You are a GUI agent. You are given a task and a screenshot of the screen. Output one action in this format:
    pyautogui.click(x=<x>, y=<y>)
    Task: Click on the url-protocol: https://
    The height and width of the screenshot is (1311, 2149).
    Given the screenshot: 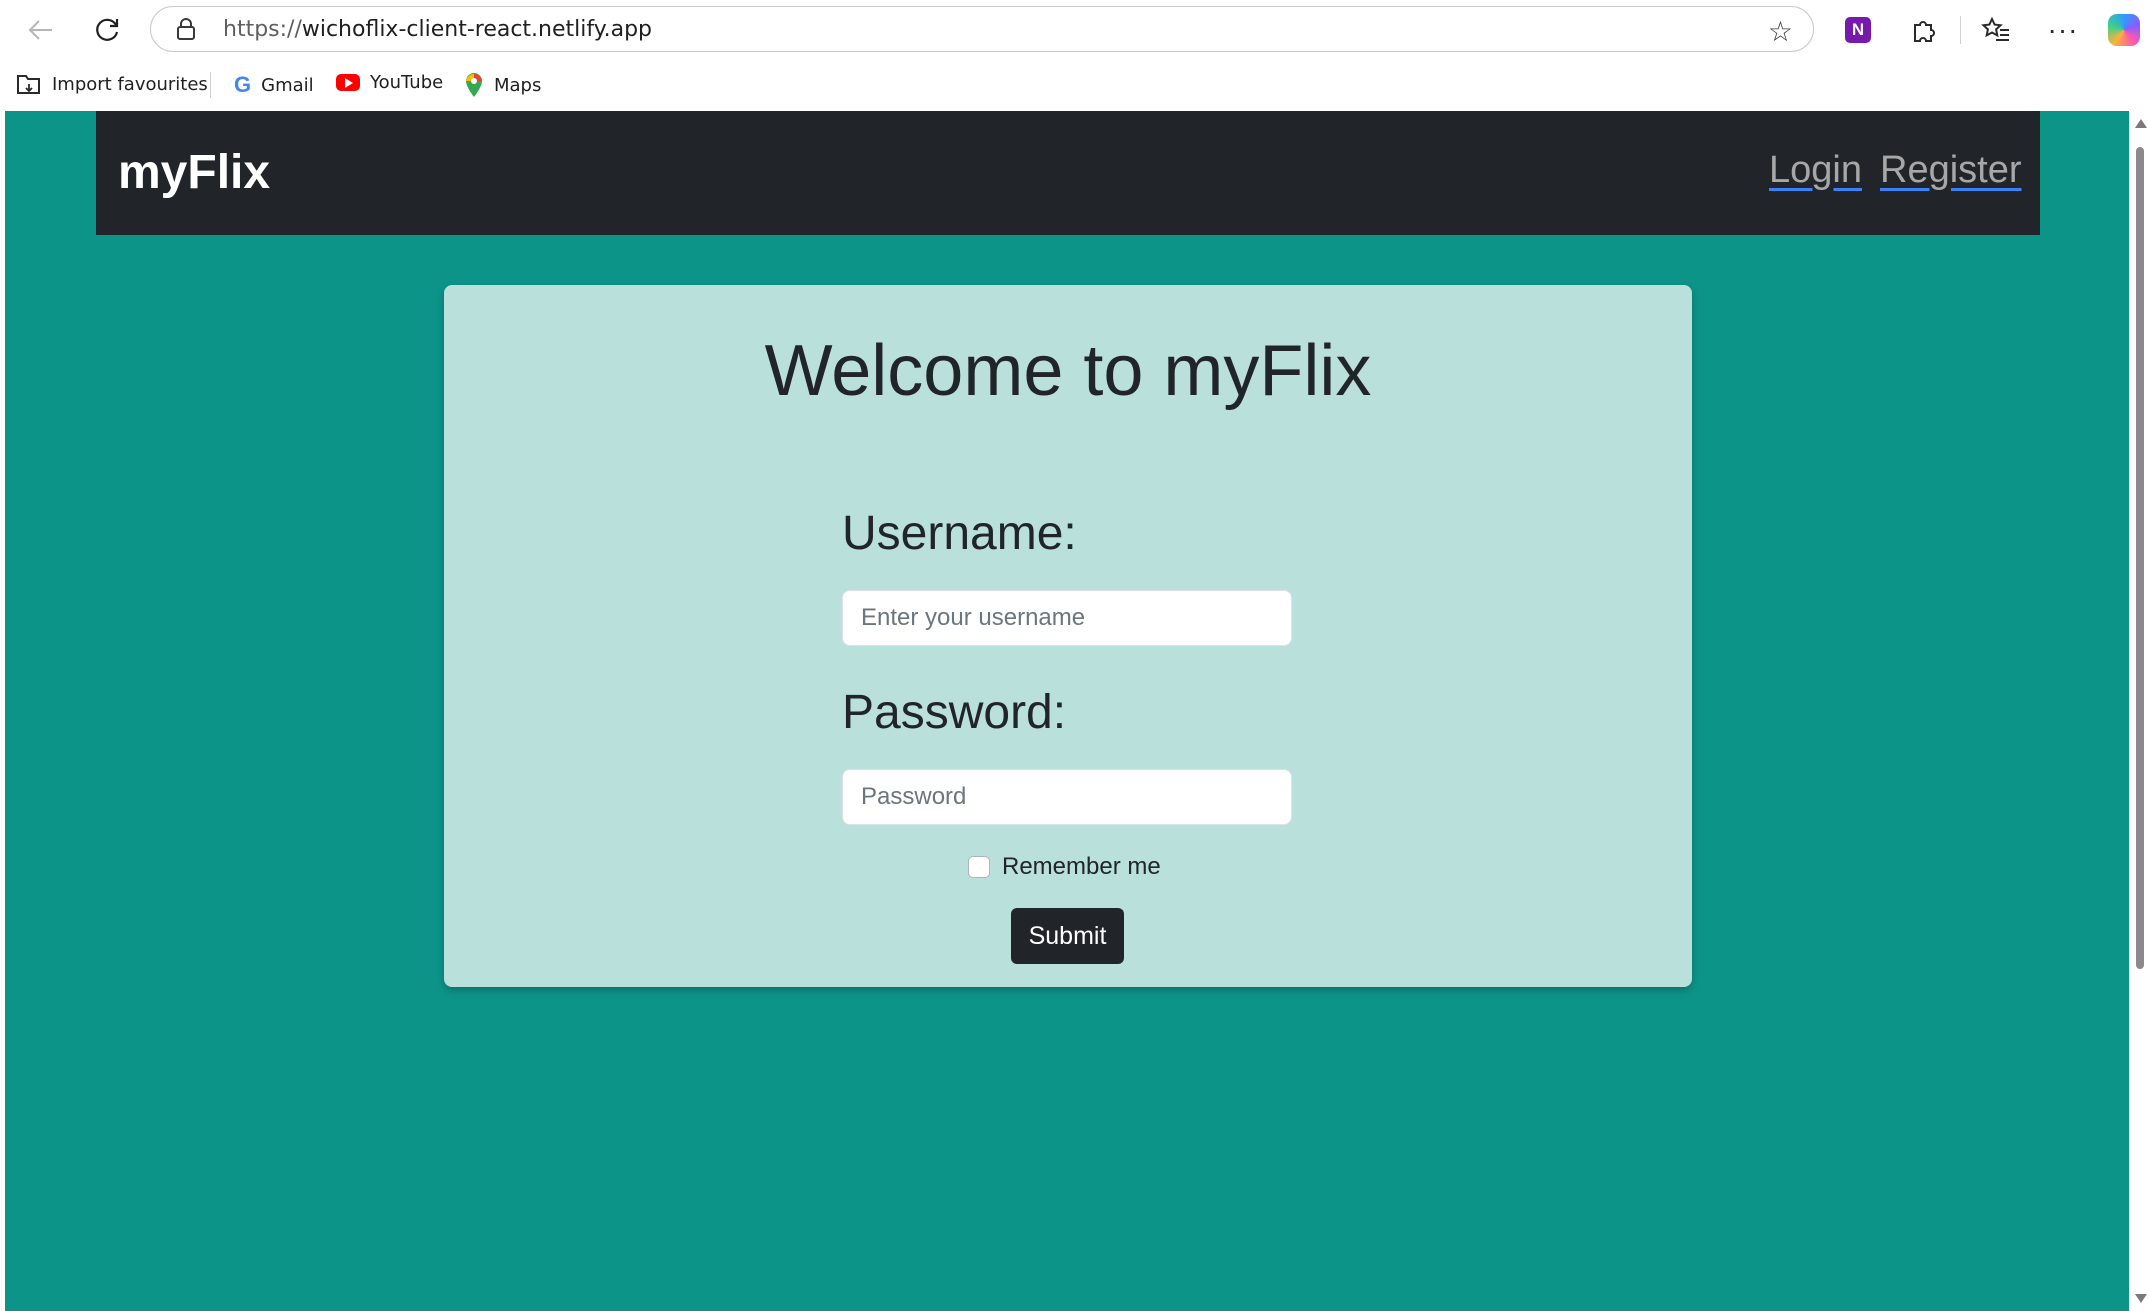 What is the action you would take?
    pyautogui.click(x=262, y=29)
    